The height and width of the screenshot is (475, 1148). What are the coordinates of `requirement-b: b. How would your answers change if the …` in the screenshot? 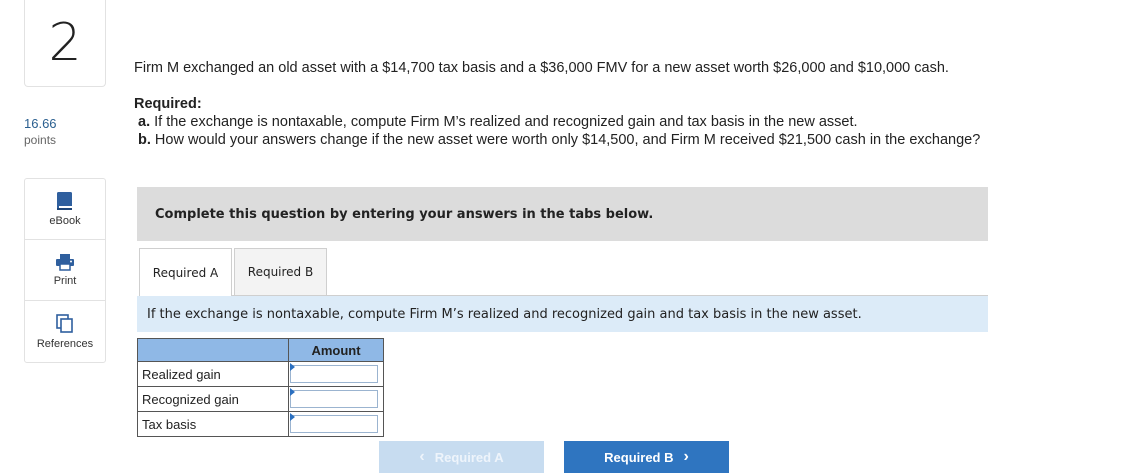 It's located at (559, 140).